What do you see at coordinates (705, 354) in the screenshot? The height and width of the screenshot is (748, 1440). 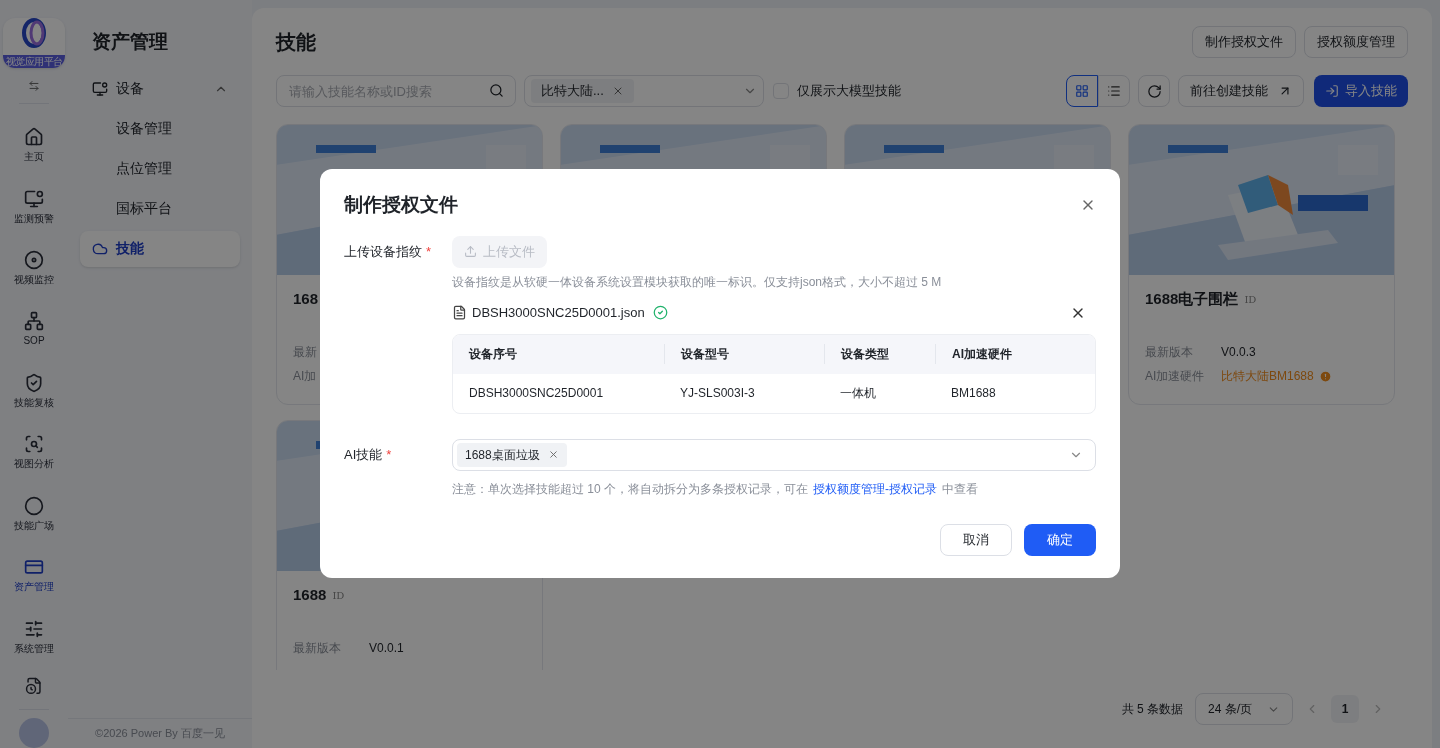 I see `column-header: 设备型号` at bounding box center [705, 354].